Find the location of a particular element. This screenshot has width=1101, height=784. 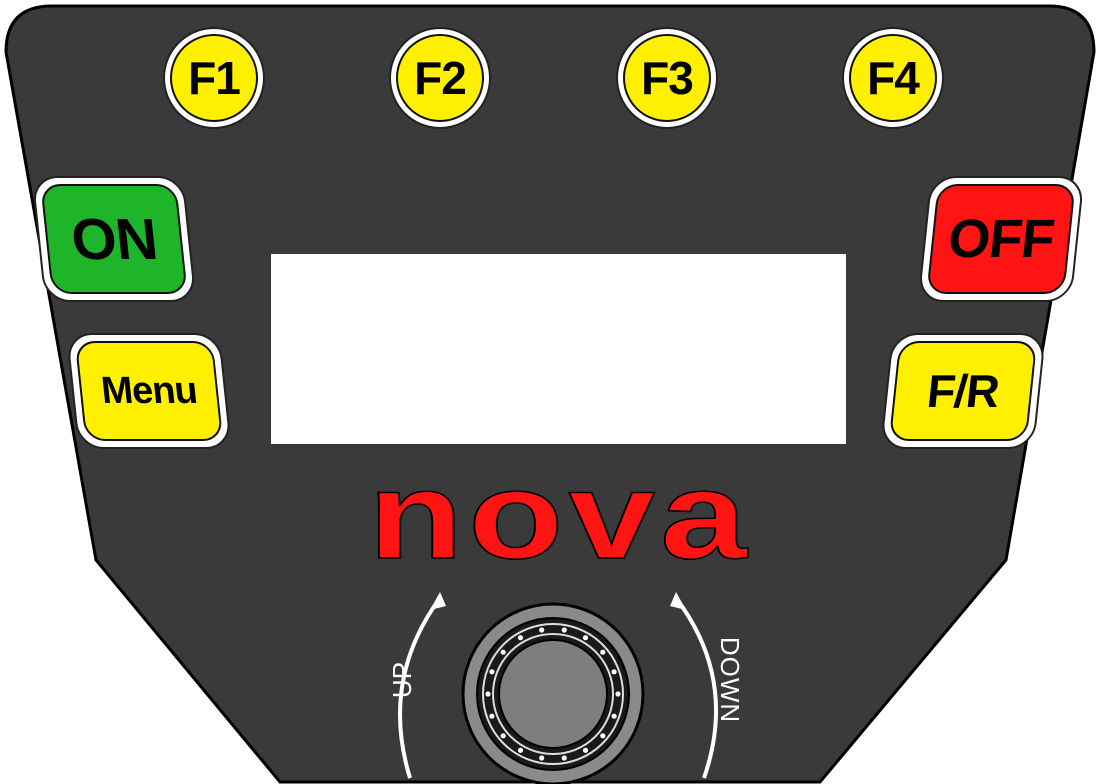

fr-button-label: F/R is located at coordinates (963, 391).